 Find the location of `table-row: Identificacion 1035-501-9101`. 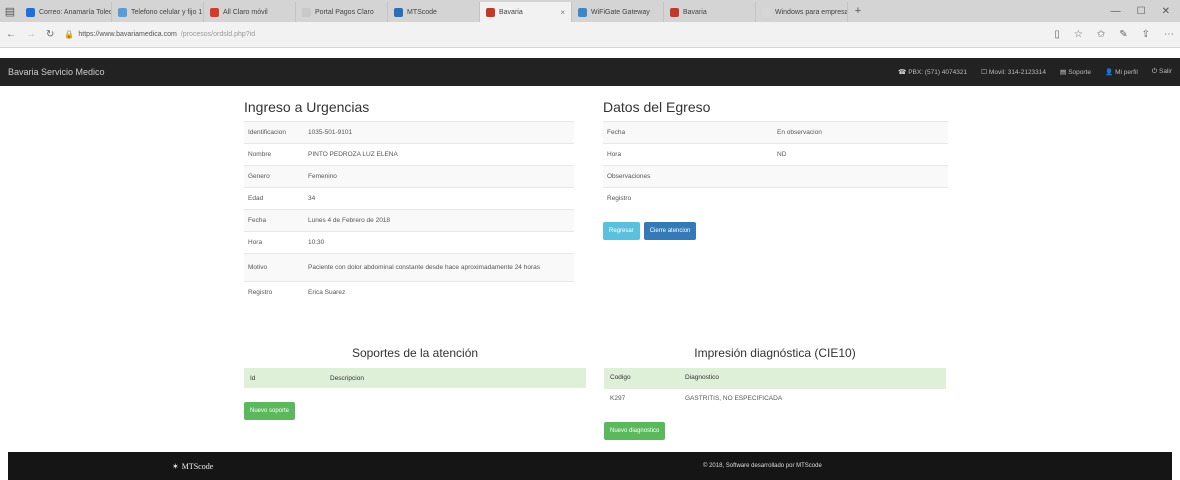

table-row: Identificacion 1035-501-9101 is located at coordinates (409, 132).